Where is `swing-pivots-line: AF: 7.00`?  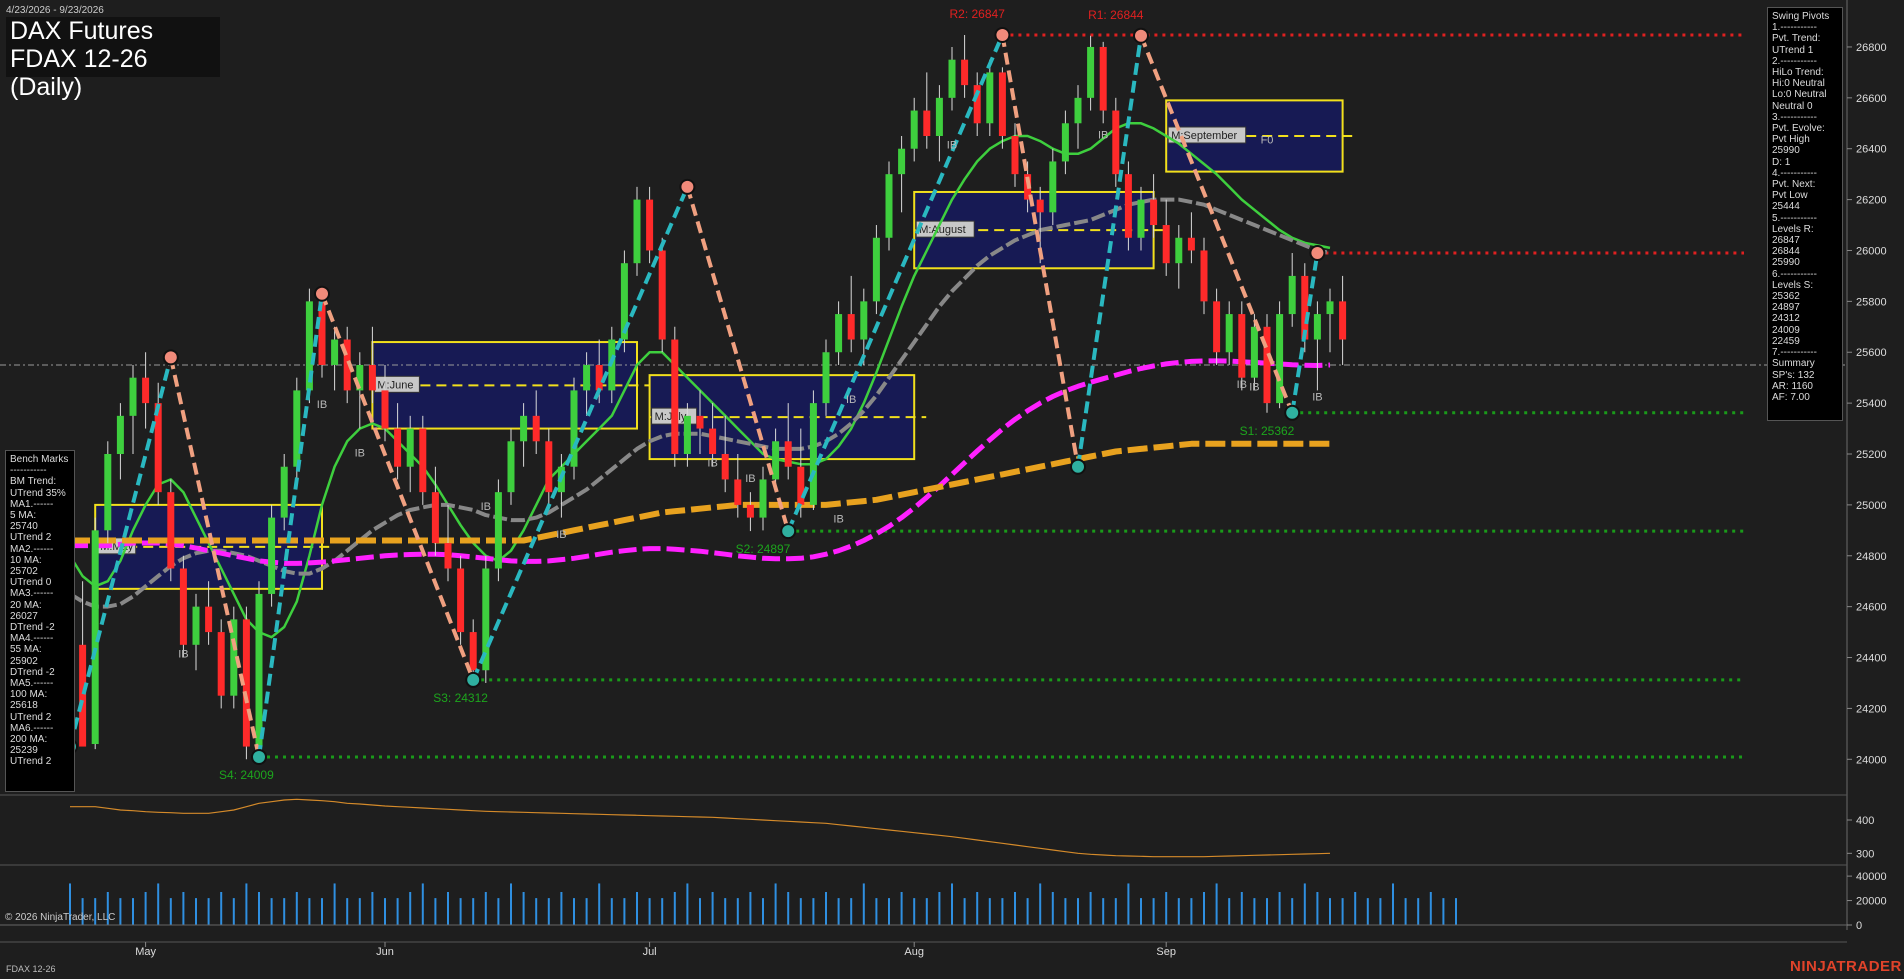
swing-pivots-line: AF: 7.00 is located at coordinates (1791, 397).